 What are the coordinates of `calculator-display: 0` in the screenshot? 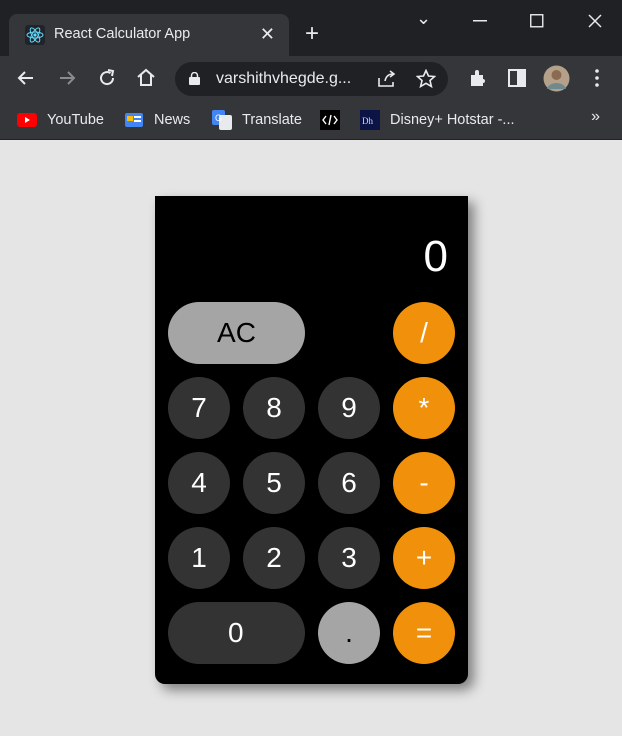 It's located at (435, 256).